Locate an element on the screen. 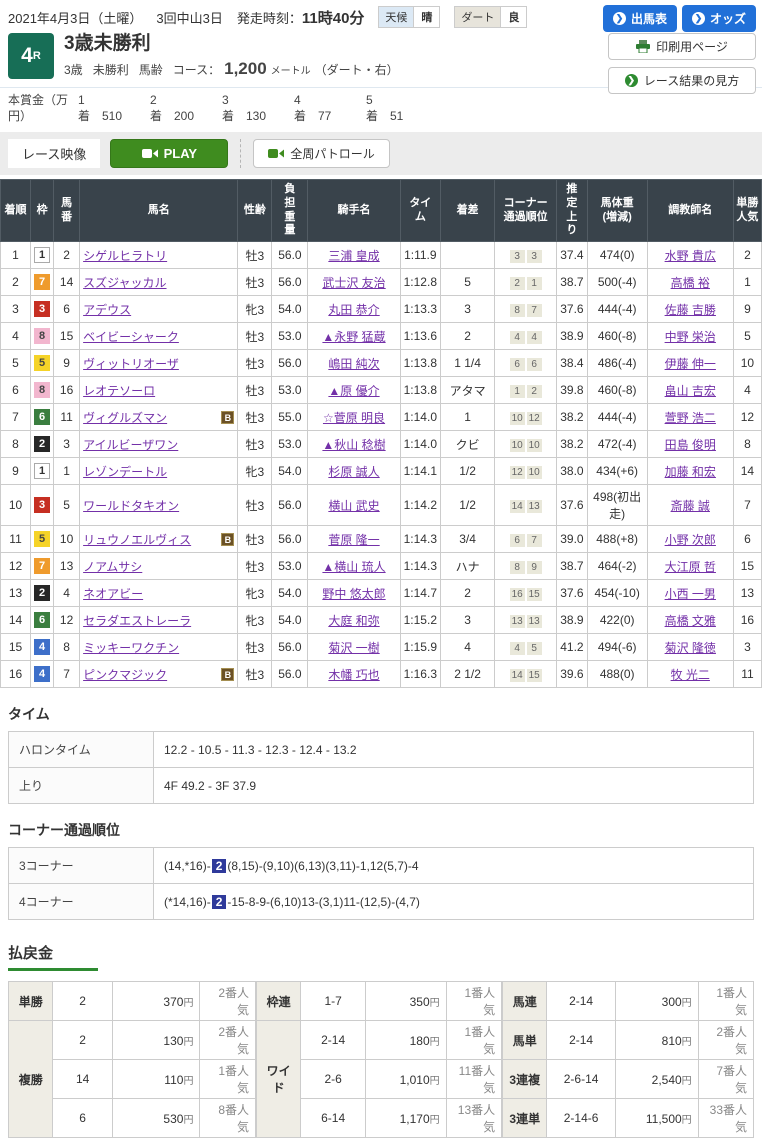  jockey-link: 菊沢 一樹 is located at coordinates (353, 648).